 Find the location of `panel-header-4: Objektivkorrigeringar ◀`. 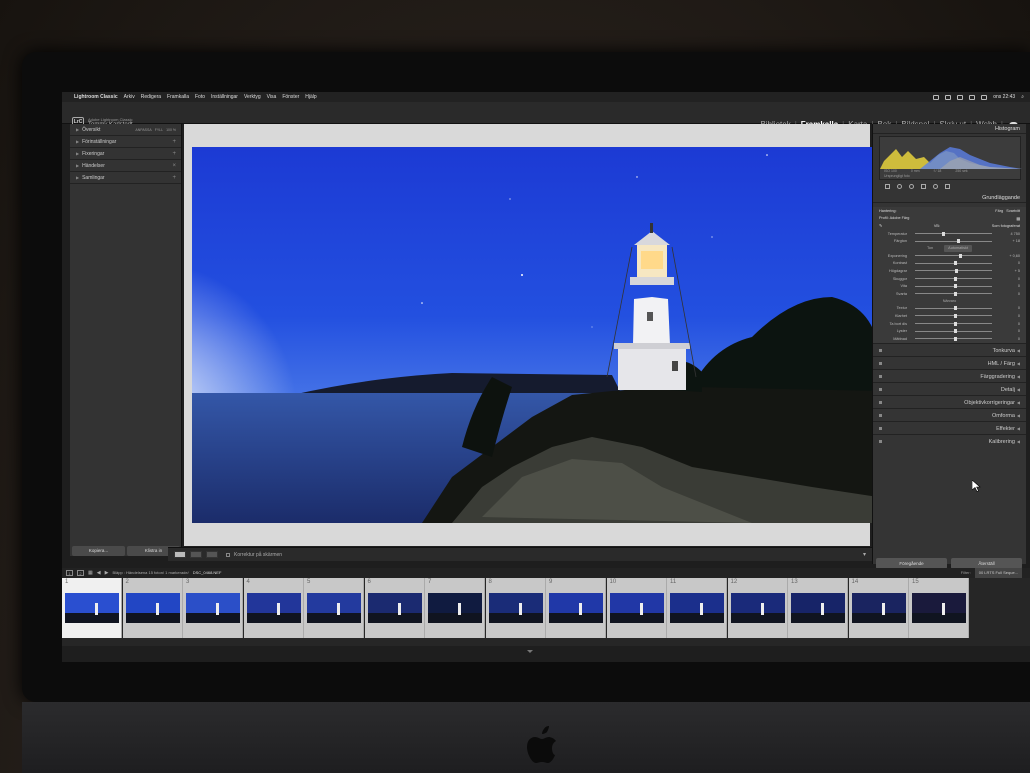

panel-header-4: Objektivkorrigeringar ◀ is located at coordinates (949, 401).